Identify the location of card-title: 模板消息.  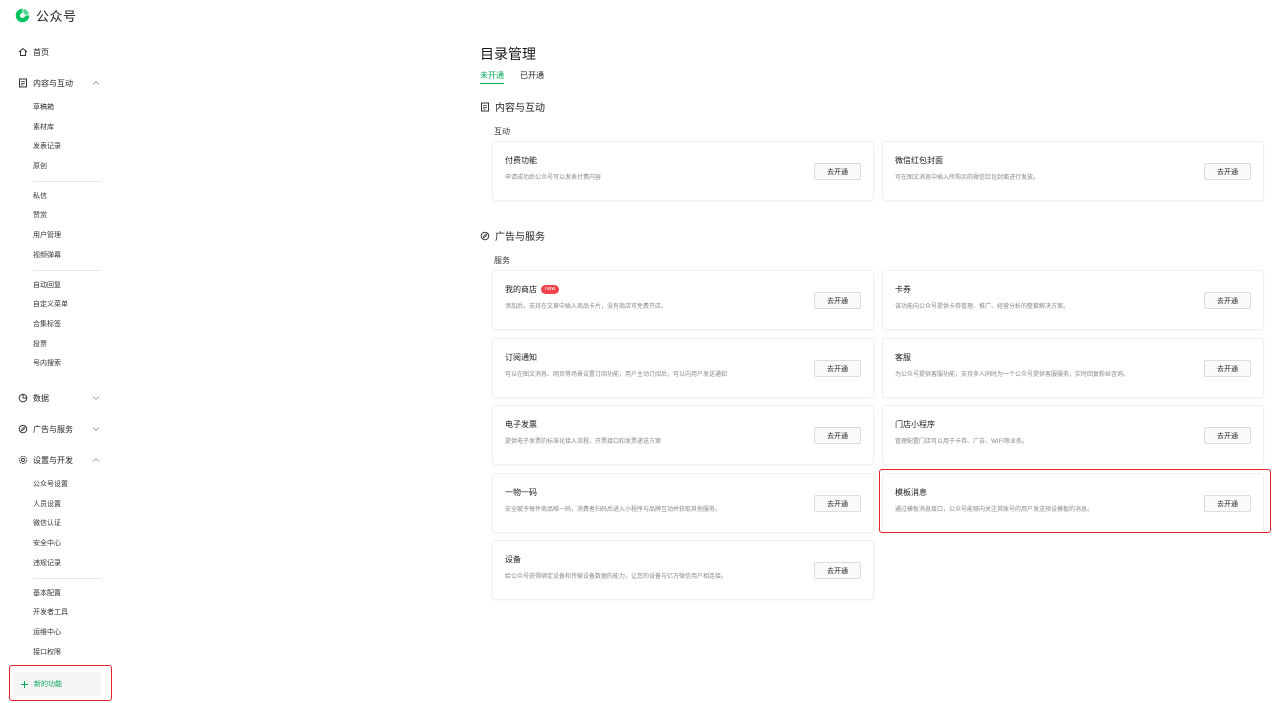
(911, 492).